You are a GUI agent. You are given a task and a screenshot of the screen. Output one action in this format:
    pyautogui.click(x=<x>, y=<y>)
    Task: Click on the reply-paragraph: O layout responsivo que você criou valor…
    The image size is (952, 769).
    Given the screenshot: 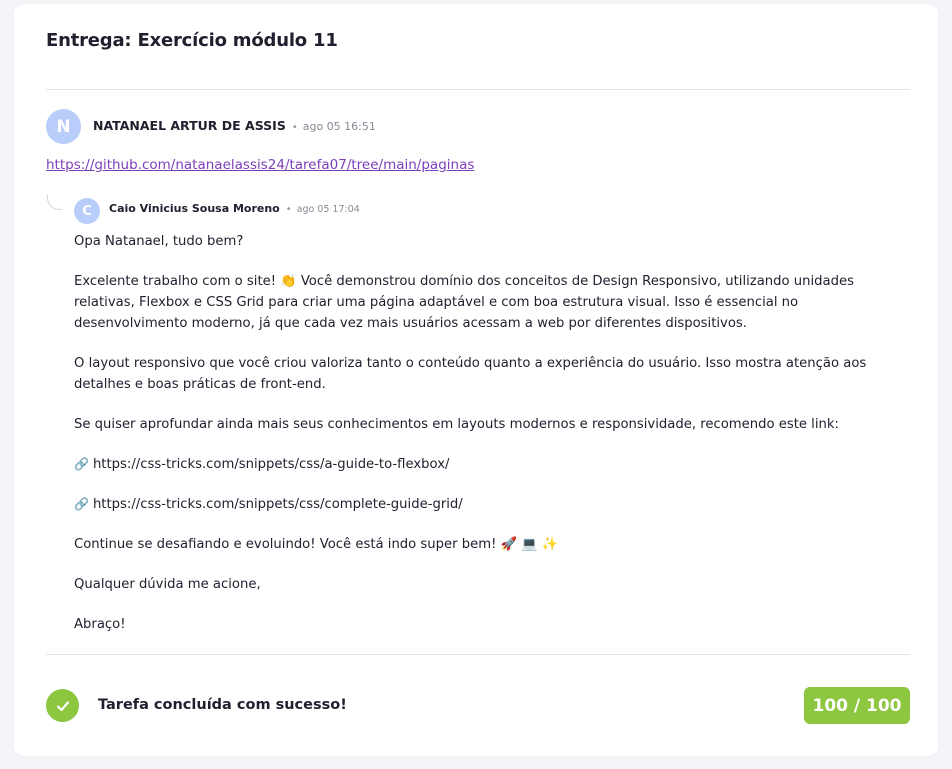 What is the action you would take?
    pyautogui.click(x=470, y=374)
    